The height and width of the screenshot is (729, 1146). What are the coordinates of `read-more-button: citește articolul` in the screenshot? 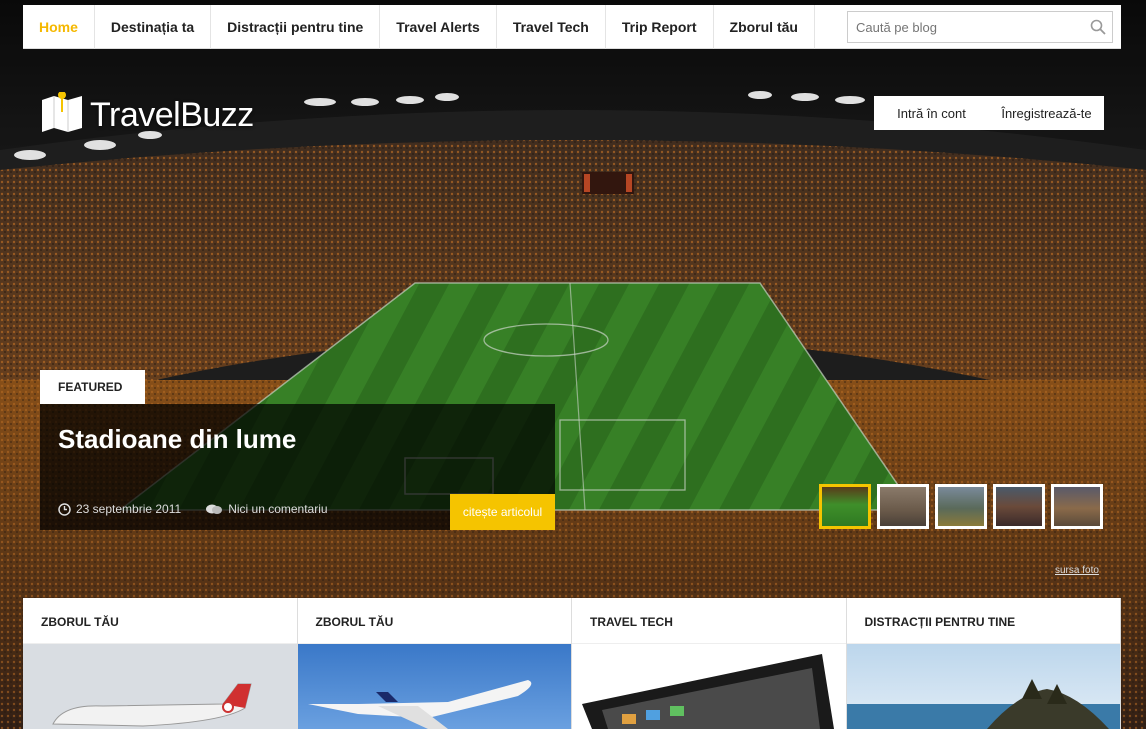 It's located at (502, 512).